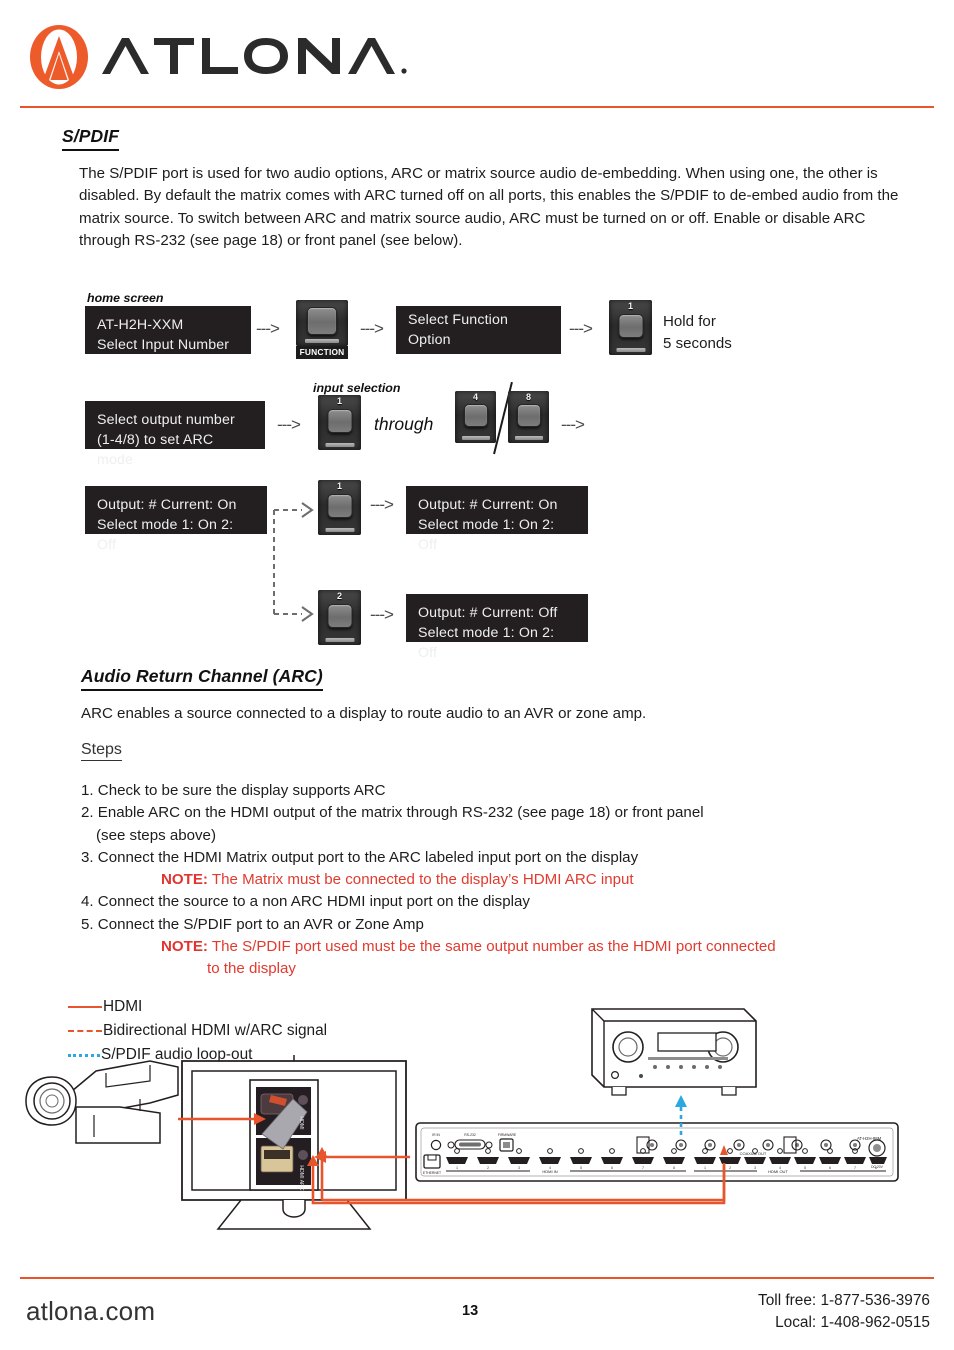 Image resolution: width=954 pixels, height=1350 pixels. Describe the element at coordinates (87, 790) in the screenshot. I see `step-1-number: 1.` at that location.